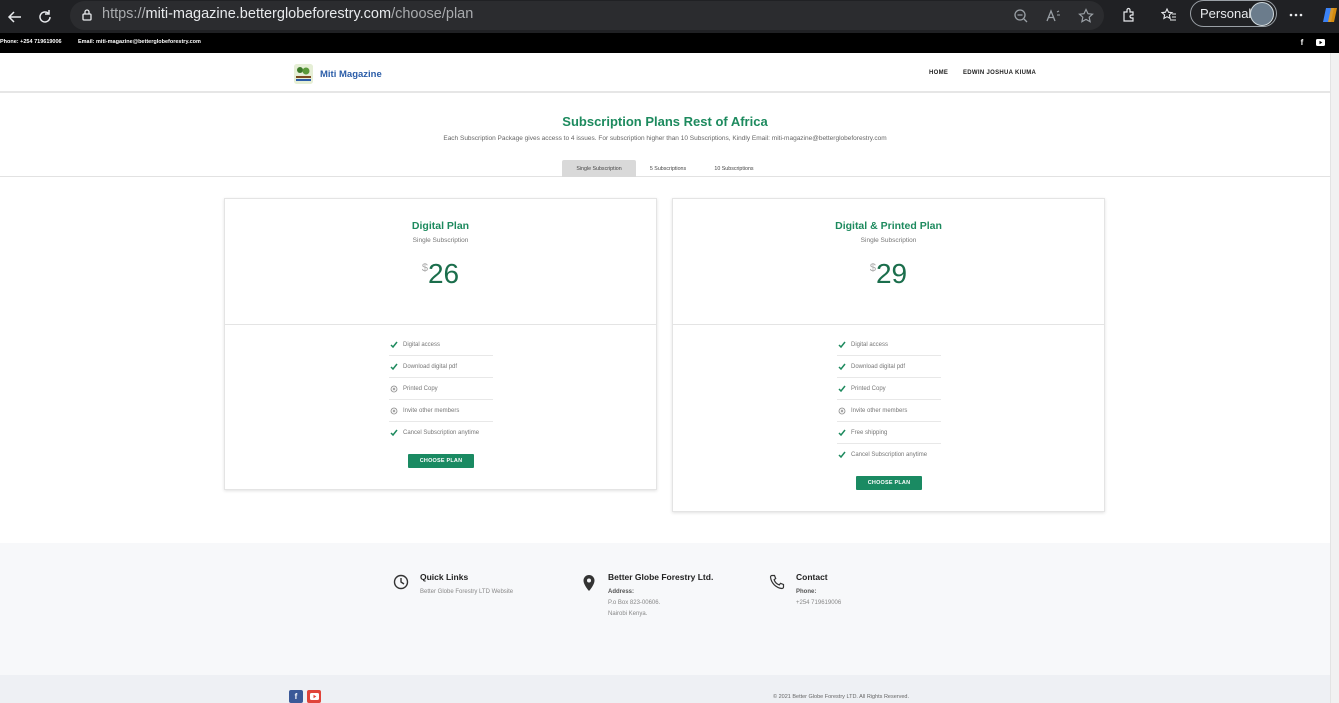 This screenshot has width=1339, height=703. Describe the element at coordinates (440, 226) in the screenshot. I see `plan-name: Digital Plan` at that location.